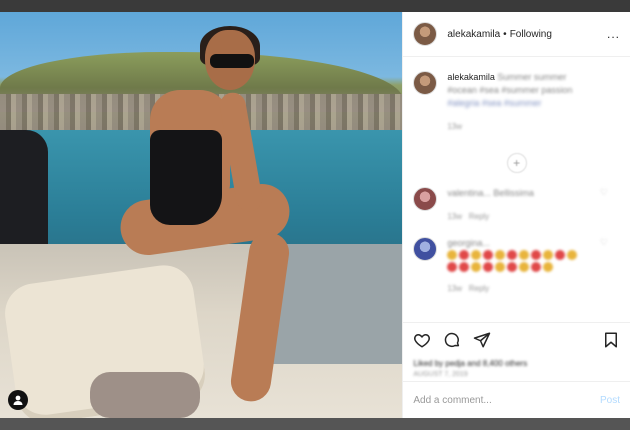 The image size is (630, 430). What do you see at coordinates (516, 340) in the screenshot?
I see `action-bar` at bounding box center [516, 340].